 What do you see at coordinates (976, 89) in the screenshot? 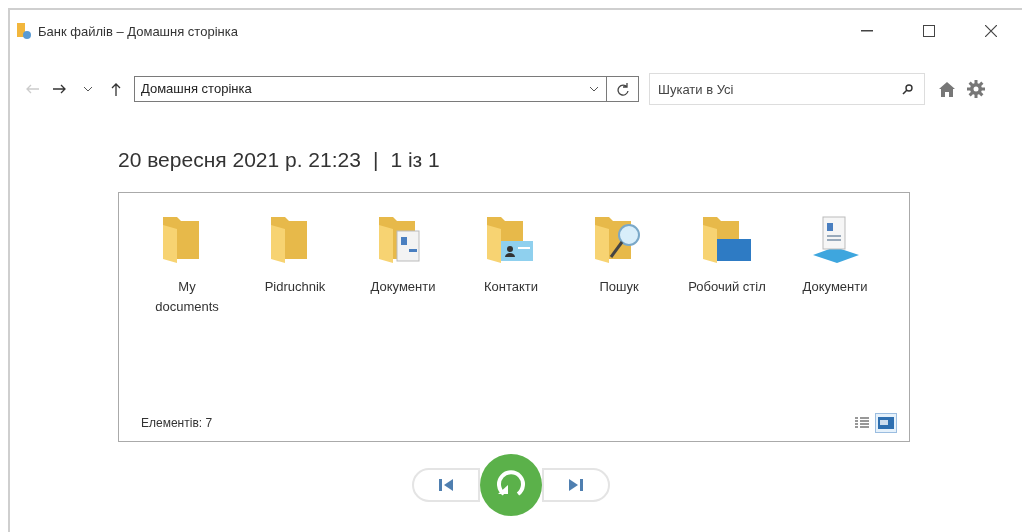
I see `settings-icon` at bounding box center [976, 89].